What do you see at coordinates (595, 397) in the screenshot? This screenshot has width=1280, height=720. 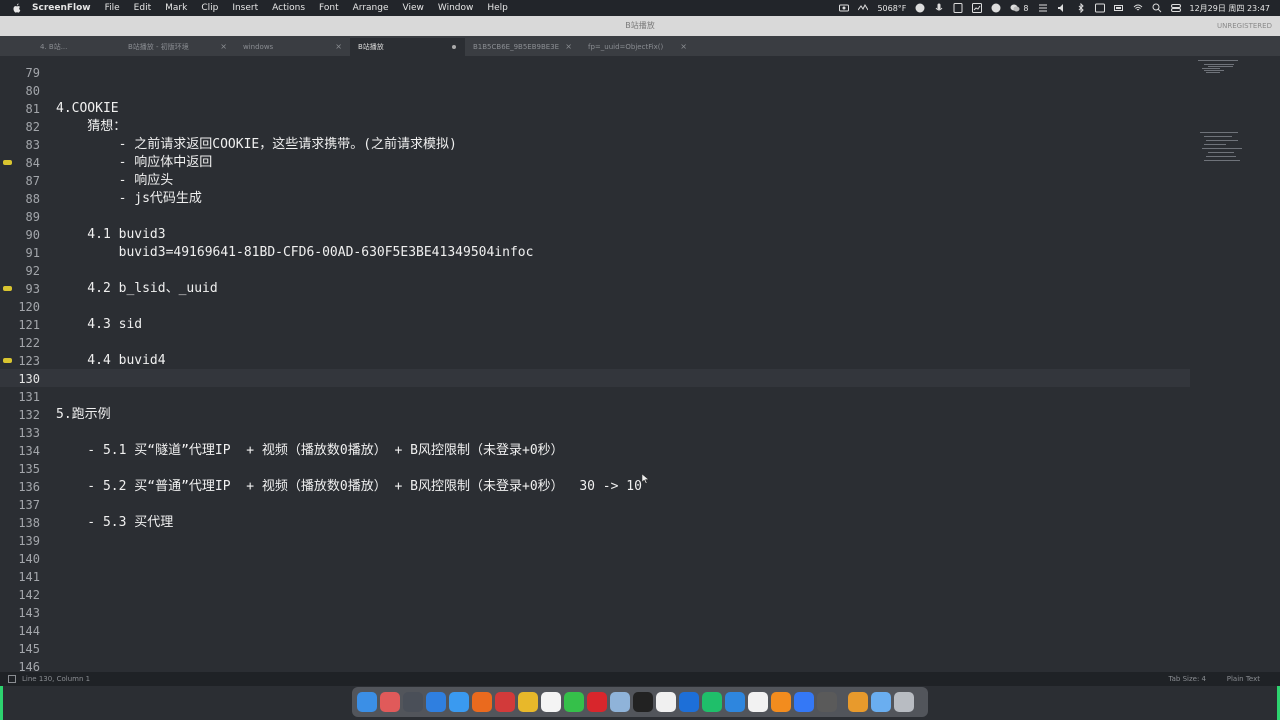 I see `code-line: 131` at bounding box center [595, 397].